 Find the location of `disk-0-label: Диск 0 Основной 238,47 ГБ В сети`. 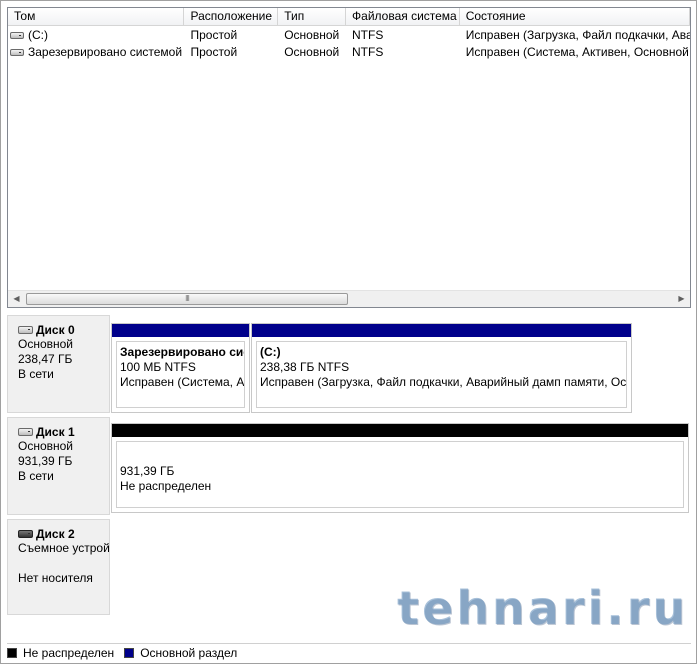

disk-0-label: Диск 0 Основной 238,47 ГБ В сети is located at coordinates (58, 364).